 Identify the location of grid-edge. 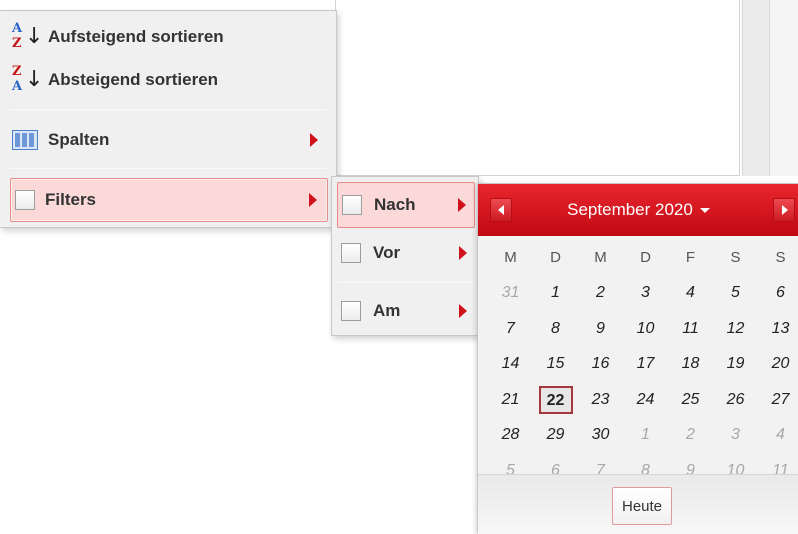
(784, 88).